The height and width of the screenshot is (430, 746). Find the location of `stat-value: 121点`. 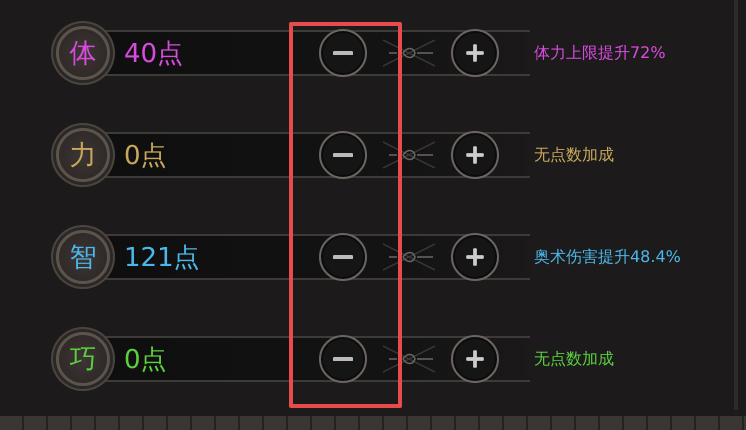

stat-value: 121点 is located at coordinates (162, 258).